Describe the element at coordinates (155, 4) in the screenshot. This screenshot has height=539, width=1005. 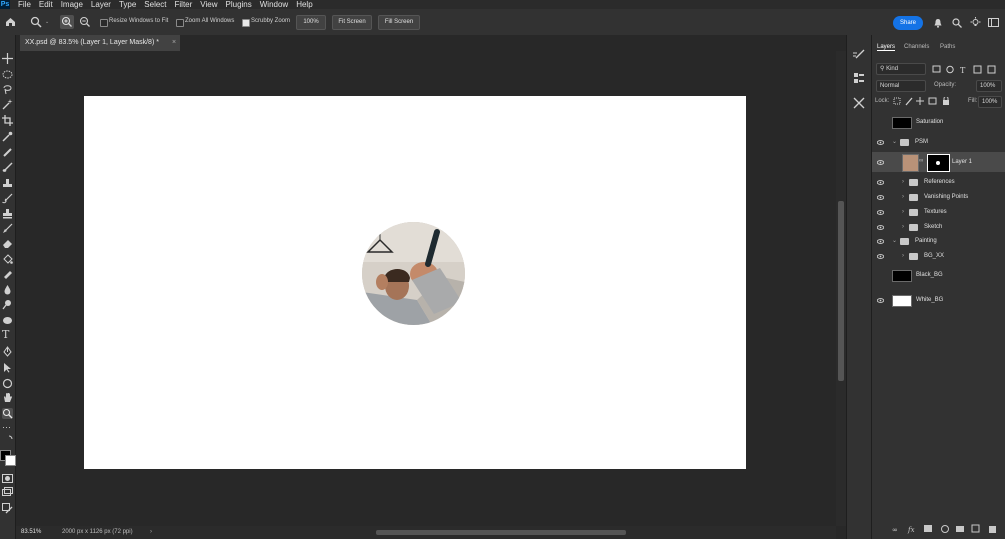
I see `menu-select: Select` at that location.